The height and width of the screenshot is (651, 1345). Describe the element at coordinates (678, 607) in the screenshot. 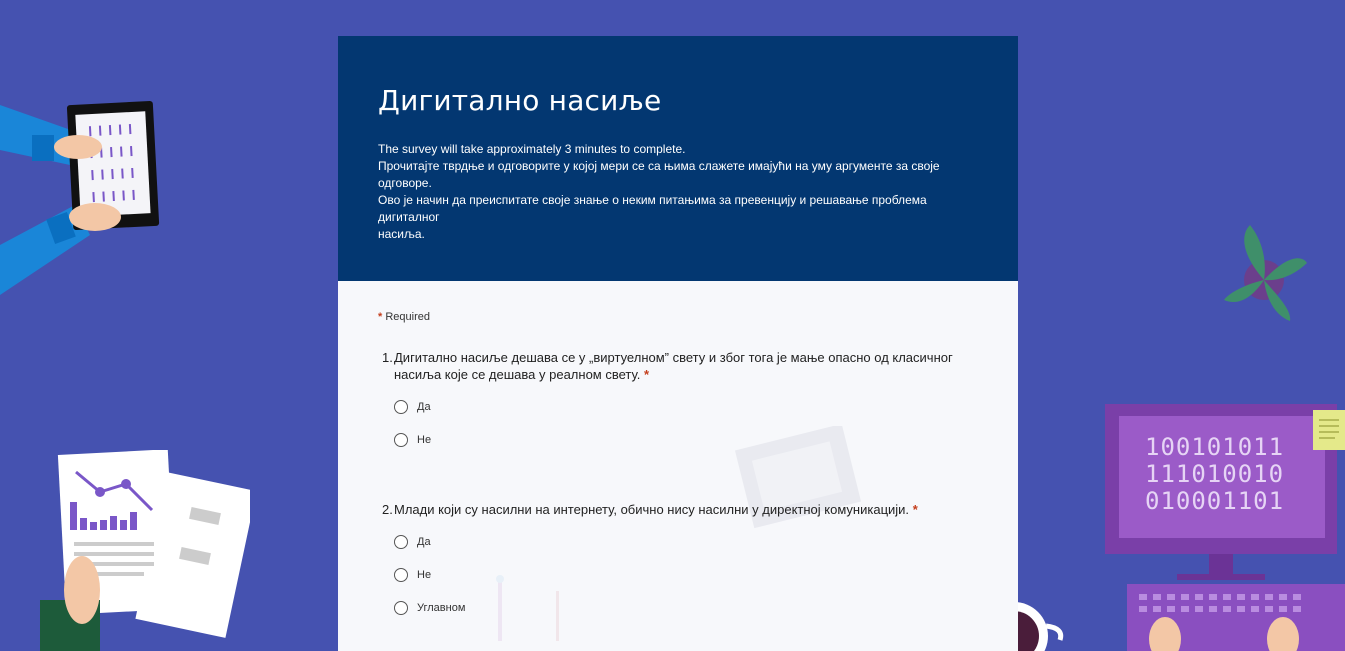

I see `radio-option-uglavnom: Углавном` at that location.